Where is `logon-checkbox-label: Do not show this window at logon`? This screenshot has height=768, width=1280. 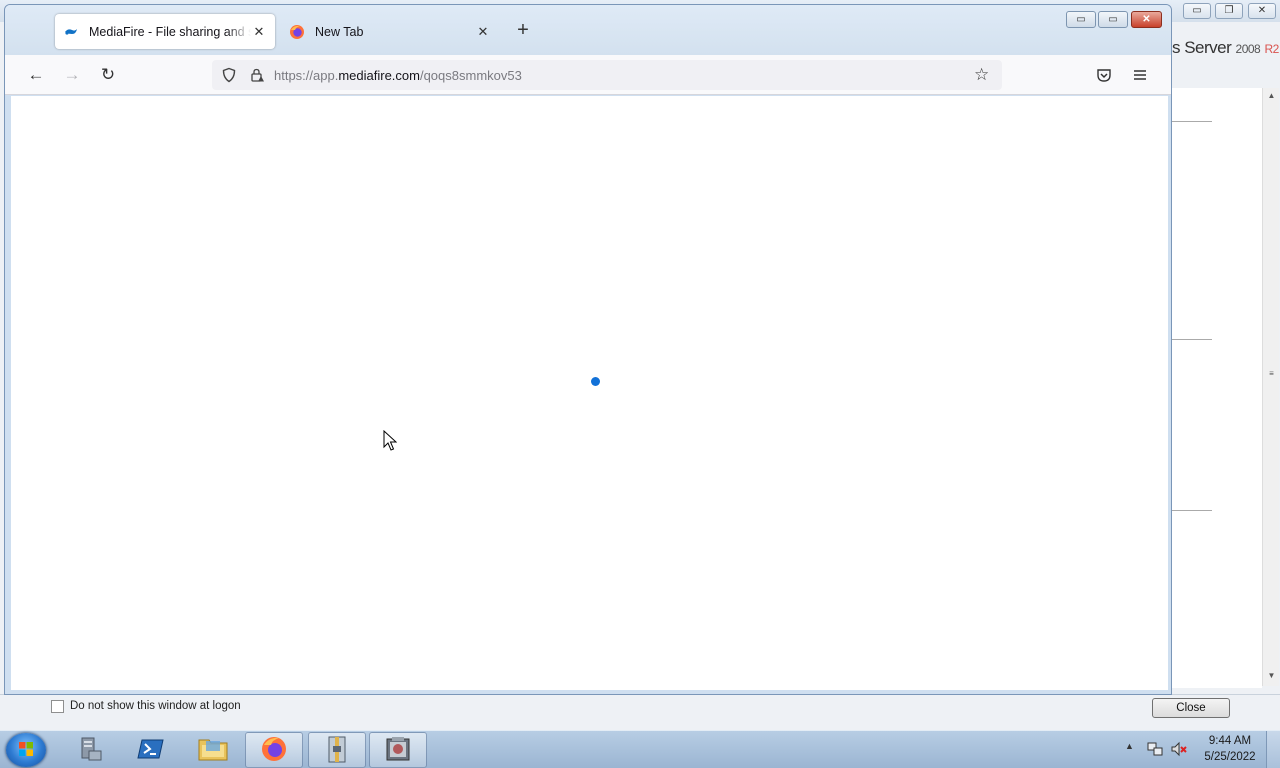 logon-checkbox-label: Do not show this window at logon is located at coordinates (155, 706).